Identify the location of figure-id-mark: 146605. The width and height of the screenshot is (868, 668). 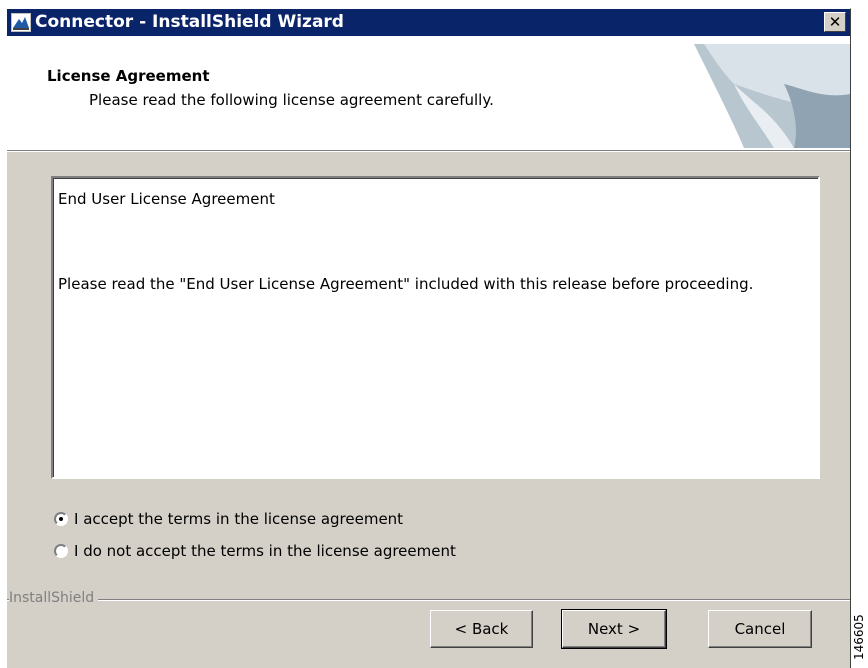
(859, 637).